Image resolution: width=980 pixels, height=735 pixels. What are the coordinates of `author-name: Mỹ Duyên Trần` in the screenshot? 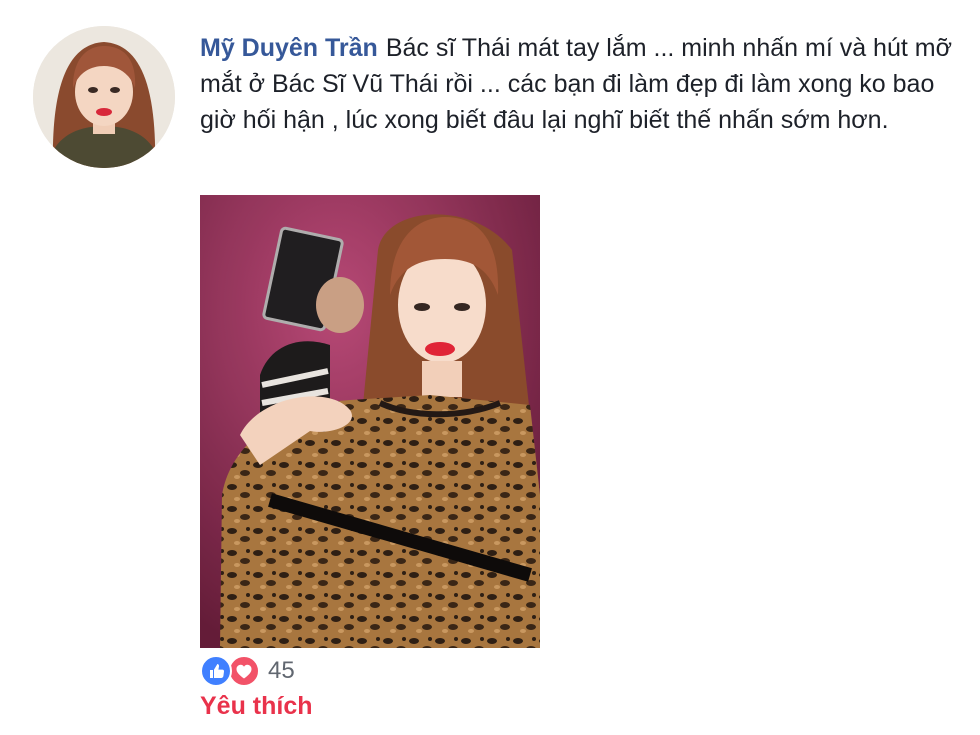 It's located at (289, 48).